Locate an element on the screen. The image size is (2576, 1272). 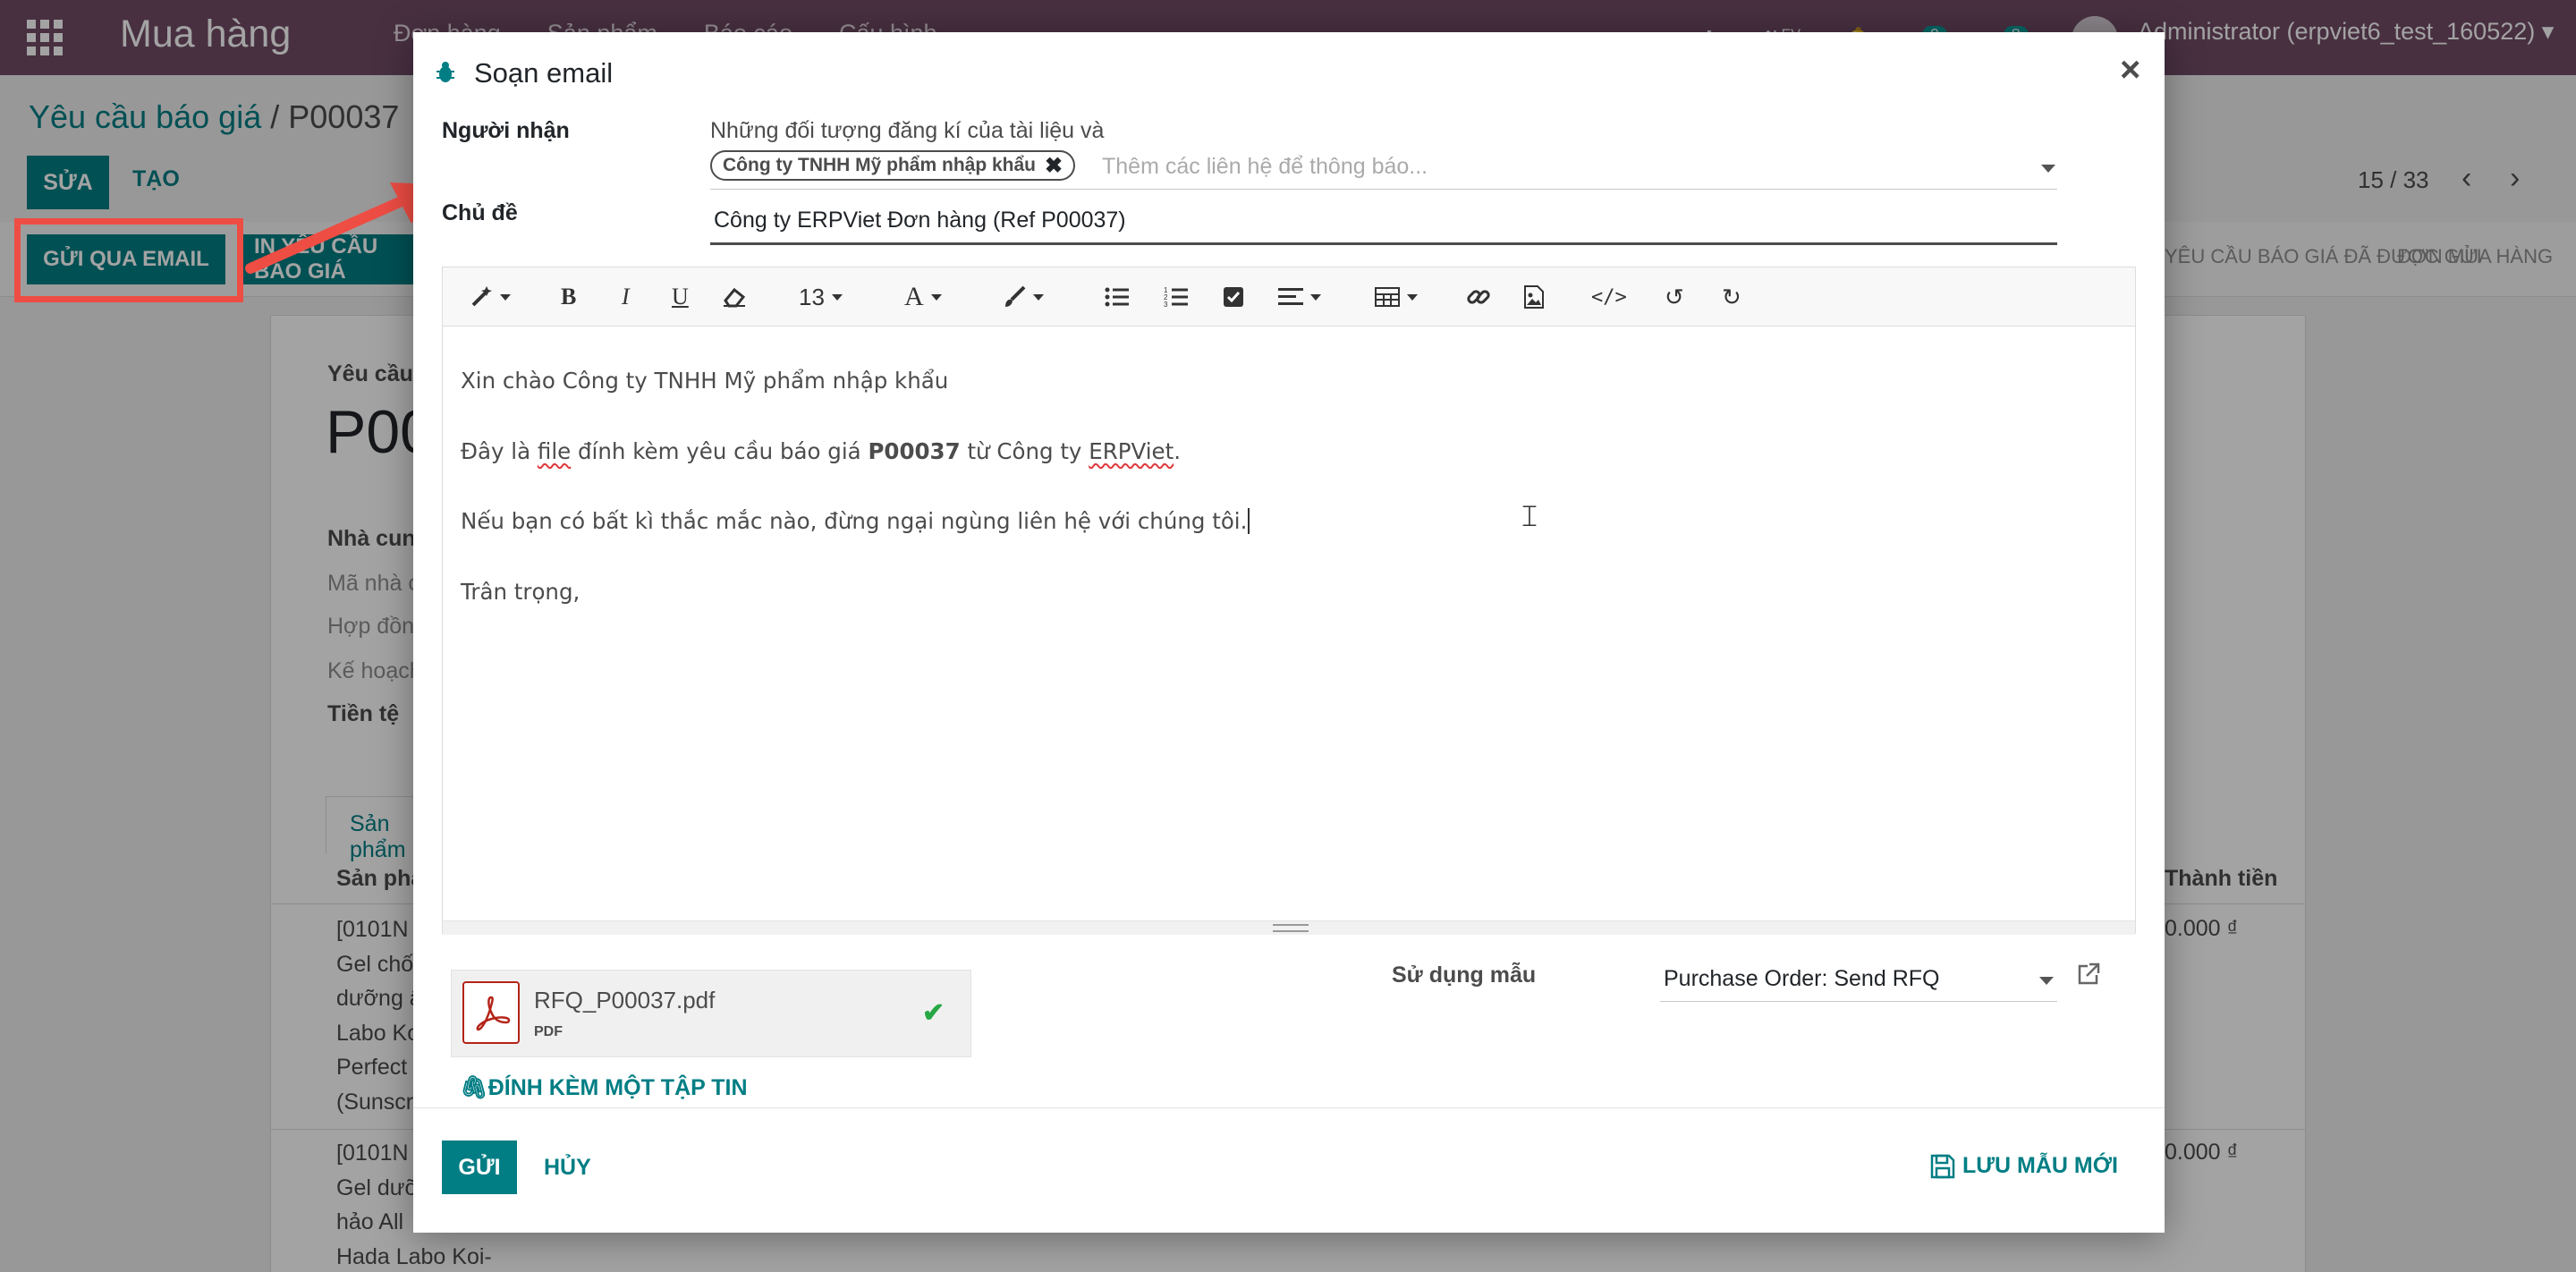
modal-title: Soạn email is located at coordinates (544, 73).